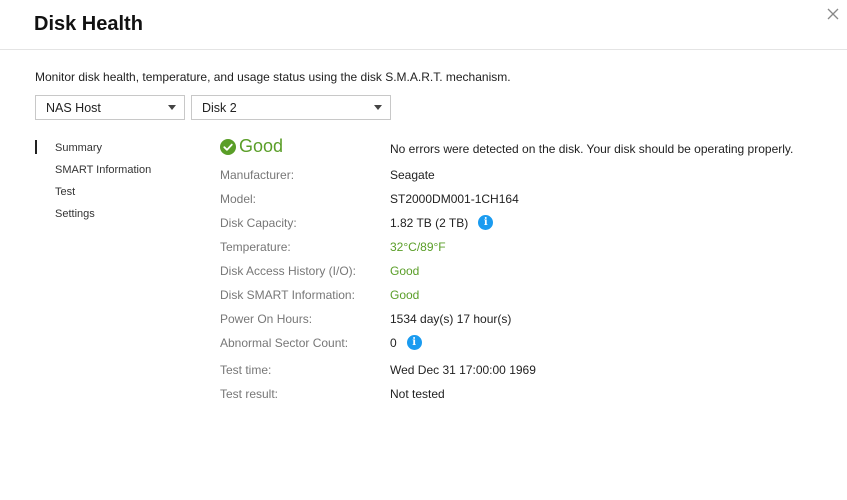 Image resolution: width=847 pixels, height=500 pixels. I want to click on detail-value: 1534 day(s) 17 hour(s), so click(451, 319).